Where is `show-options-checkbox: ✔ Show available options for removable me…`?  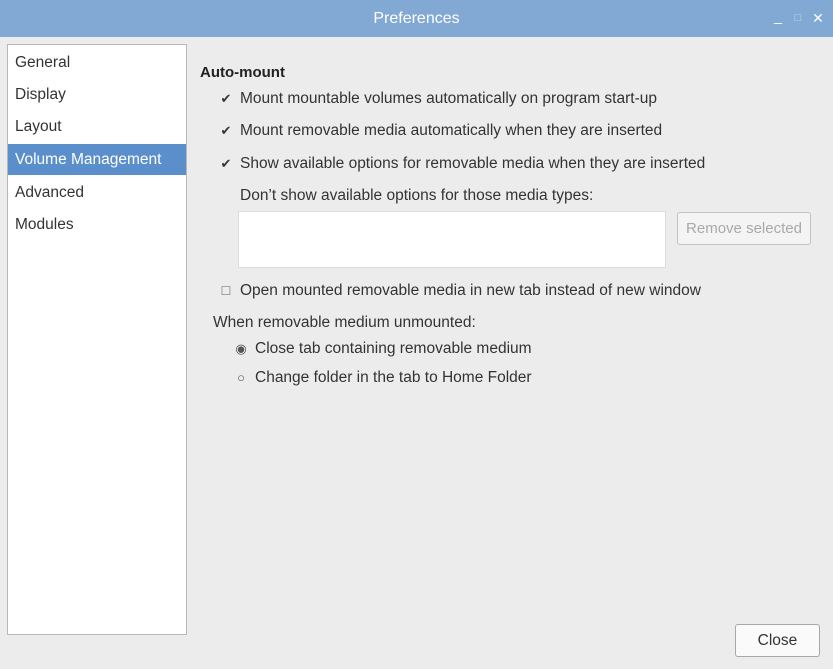
show-options-checkbox: ✔ Show available options for removable me… is located at coordinates (462, 164).